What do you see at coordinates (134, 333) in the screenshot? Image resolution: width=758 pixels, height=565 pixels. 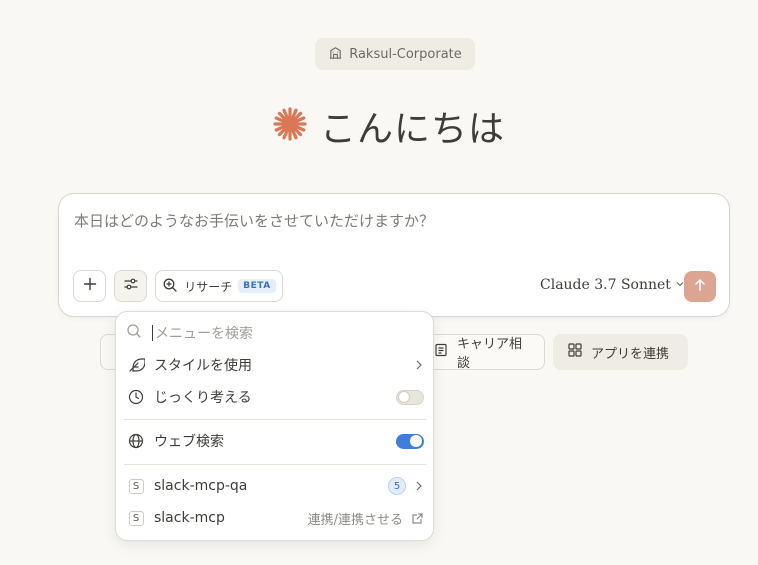 I see `search-icon` at bounding box center [134, 333].